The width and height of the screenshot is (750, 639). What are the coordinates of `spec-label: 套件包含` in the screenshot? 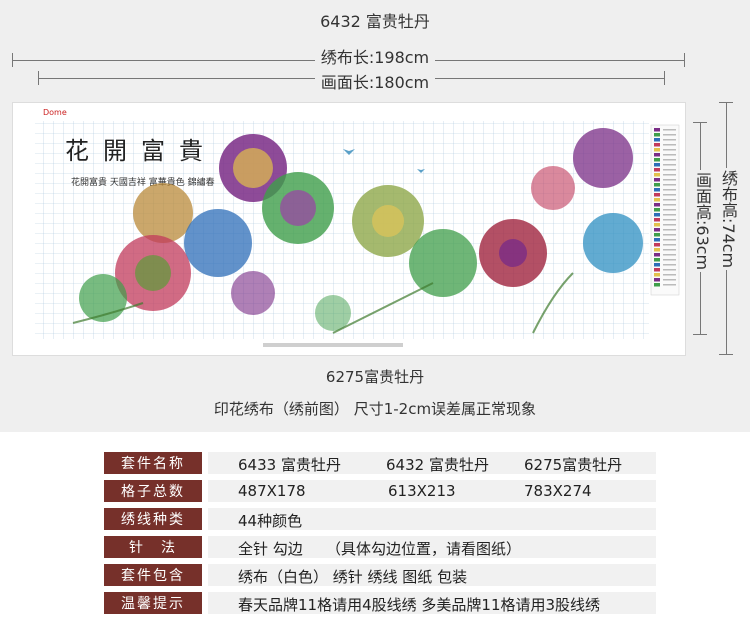 It's located at (153, 575).